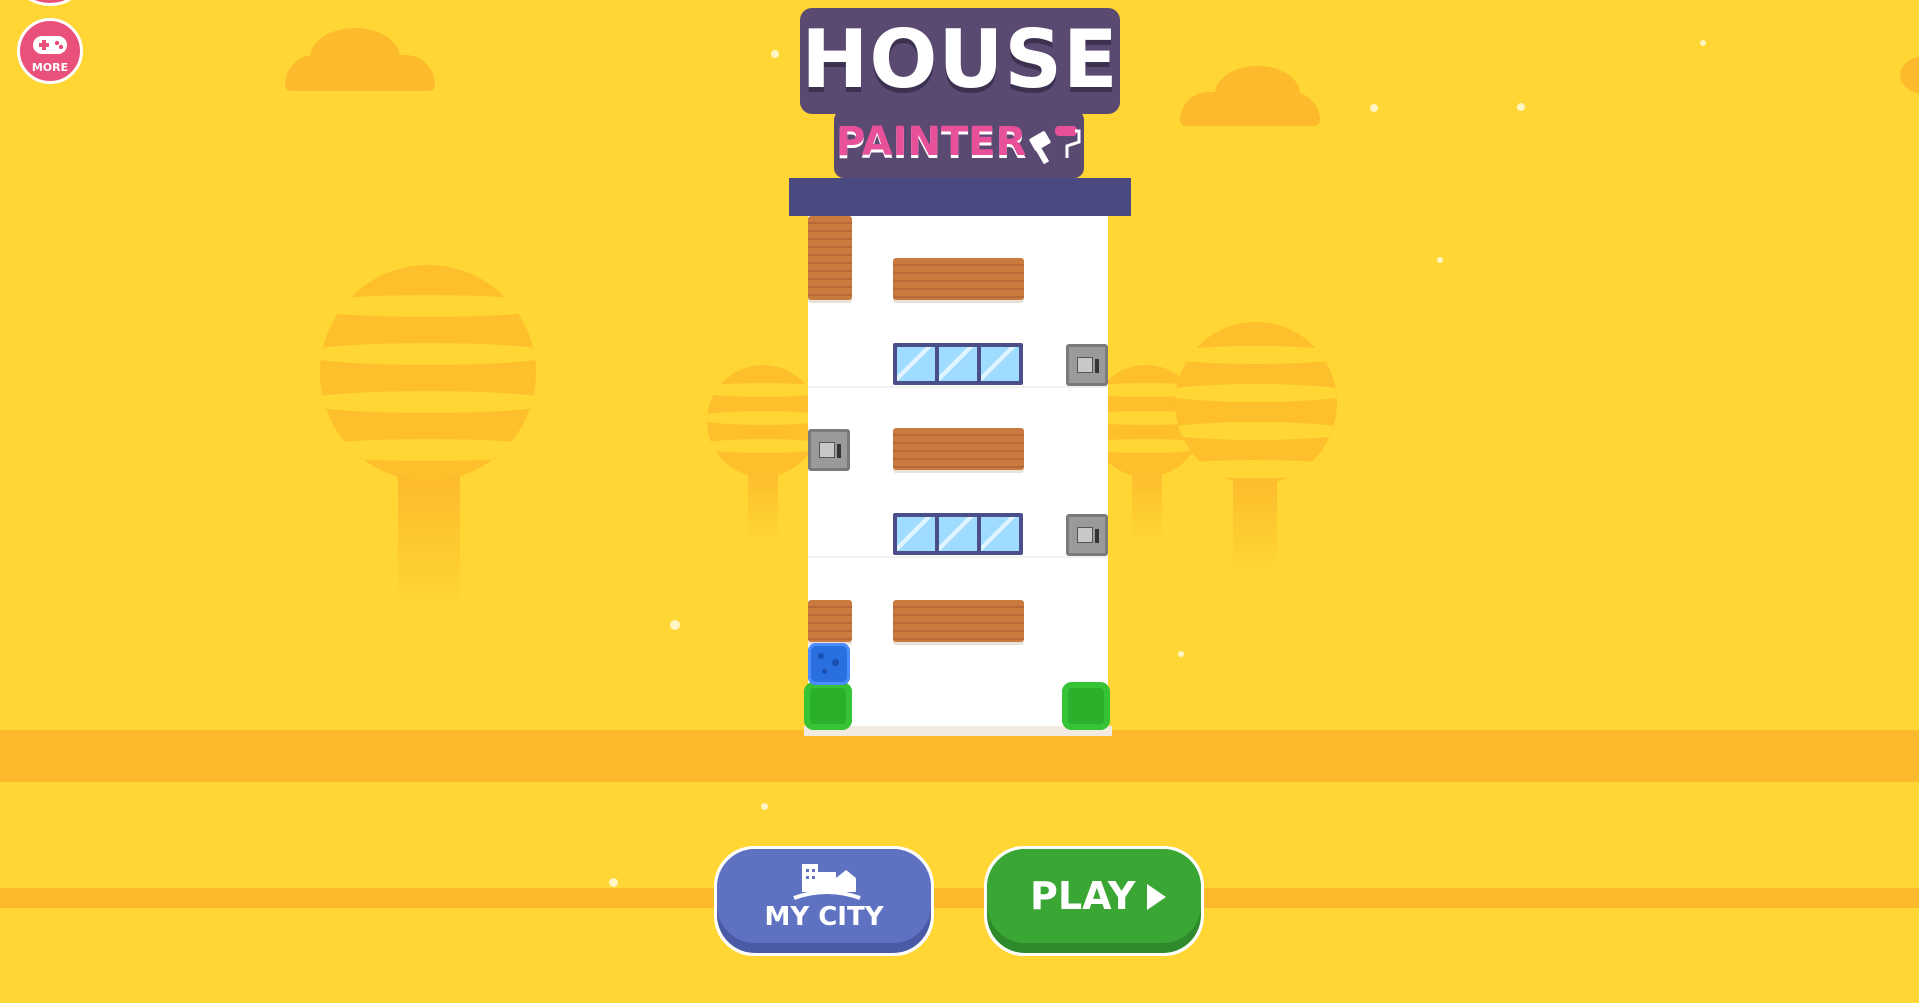  Describe the element at coordinates (50, 67) in the screenshot. I see `more-button-label: MORE` at that location.